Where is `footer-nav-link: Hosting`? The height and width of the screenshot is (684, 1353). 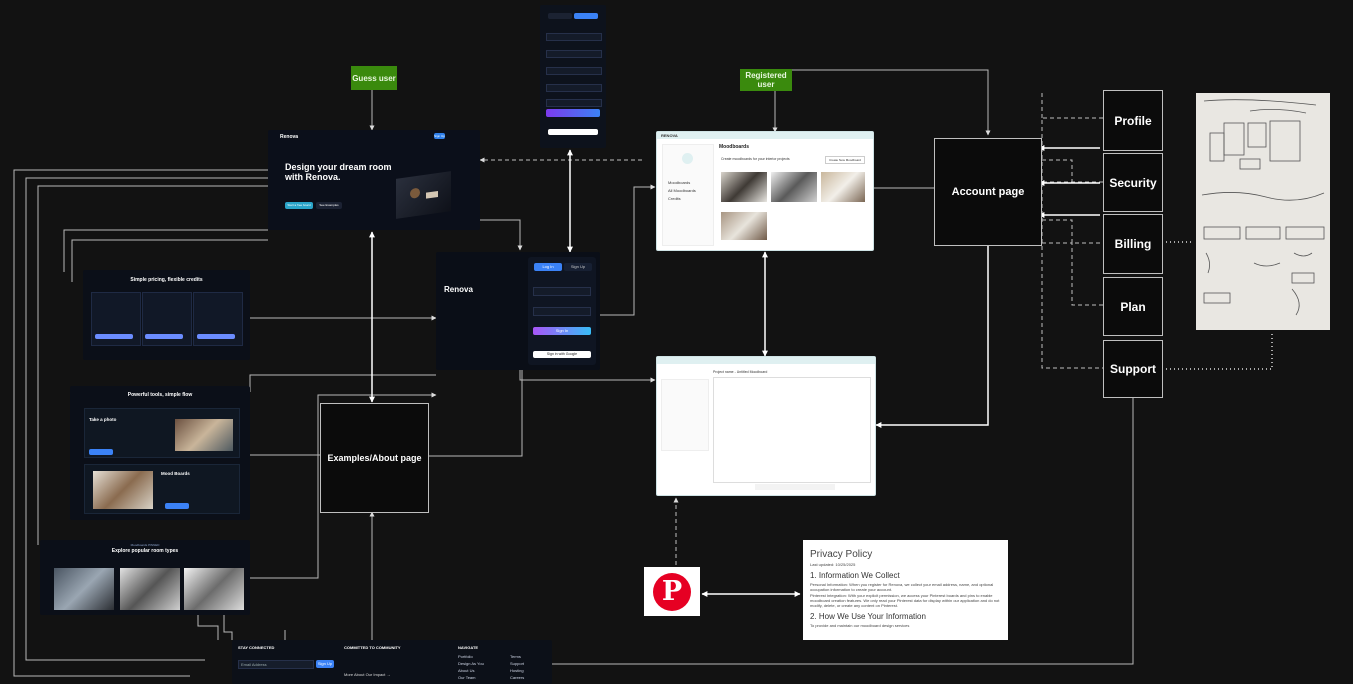 footer-nav-link: Hosting is located at coordinates (517, 670).